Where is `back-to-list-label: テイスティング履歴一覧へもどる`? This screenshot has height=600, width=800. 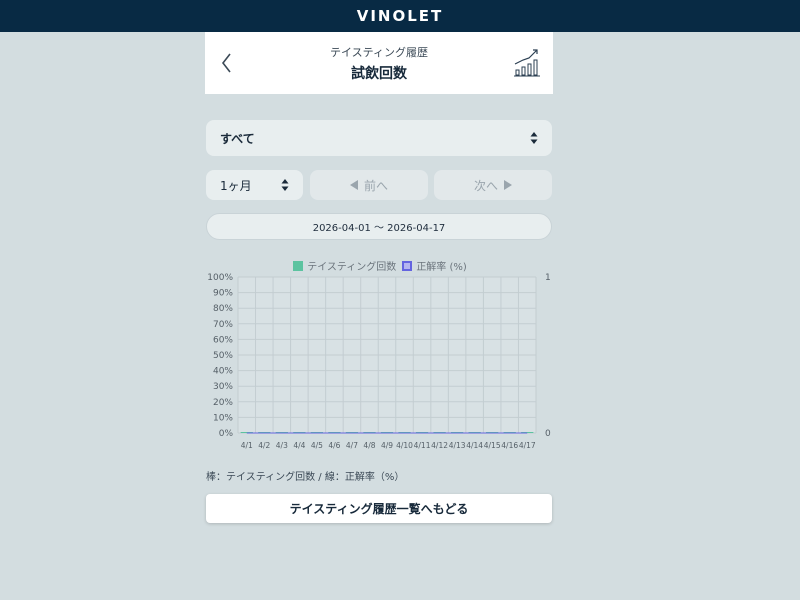 back-to-list-label: テイスティング履歴一覧へもどる is located at coordinates (379, 509).